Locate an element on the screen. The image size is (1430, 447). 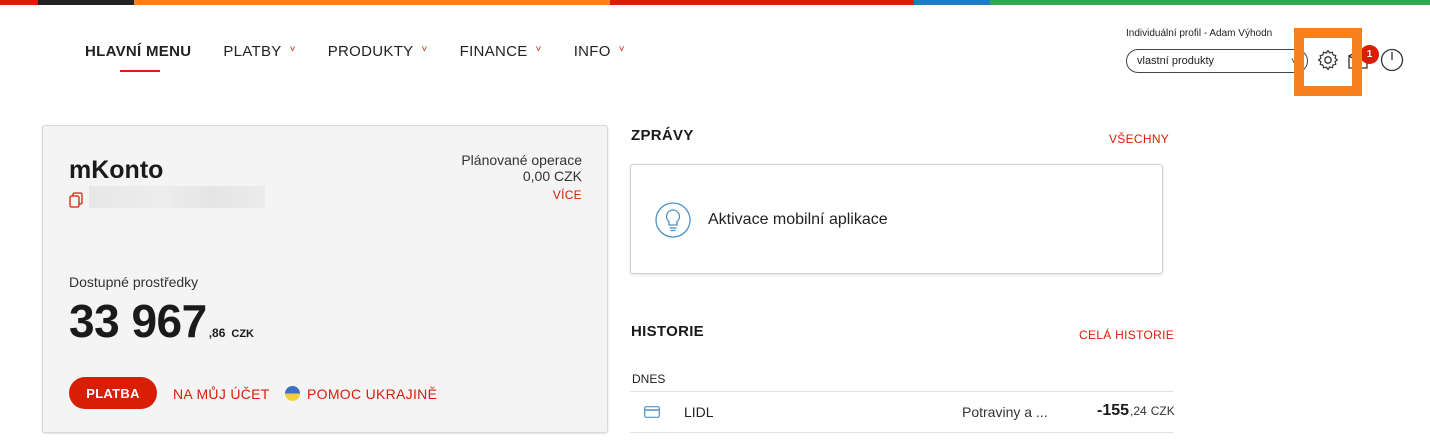
nav-item-finance: FINANCE ˅ is located at coordinates (501, 51).